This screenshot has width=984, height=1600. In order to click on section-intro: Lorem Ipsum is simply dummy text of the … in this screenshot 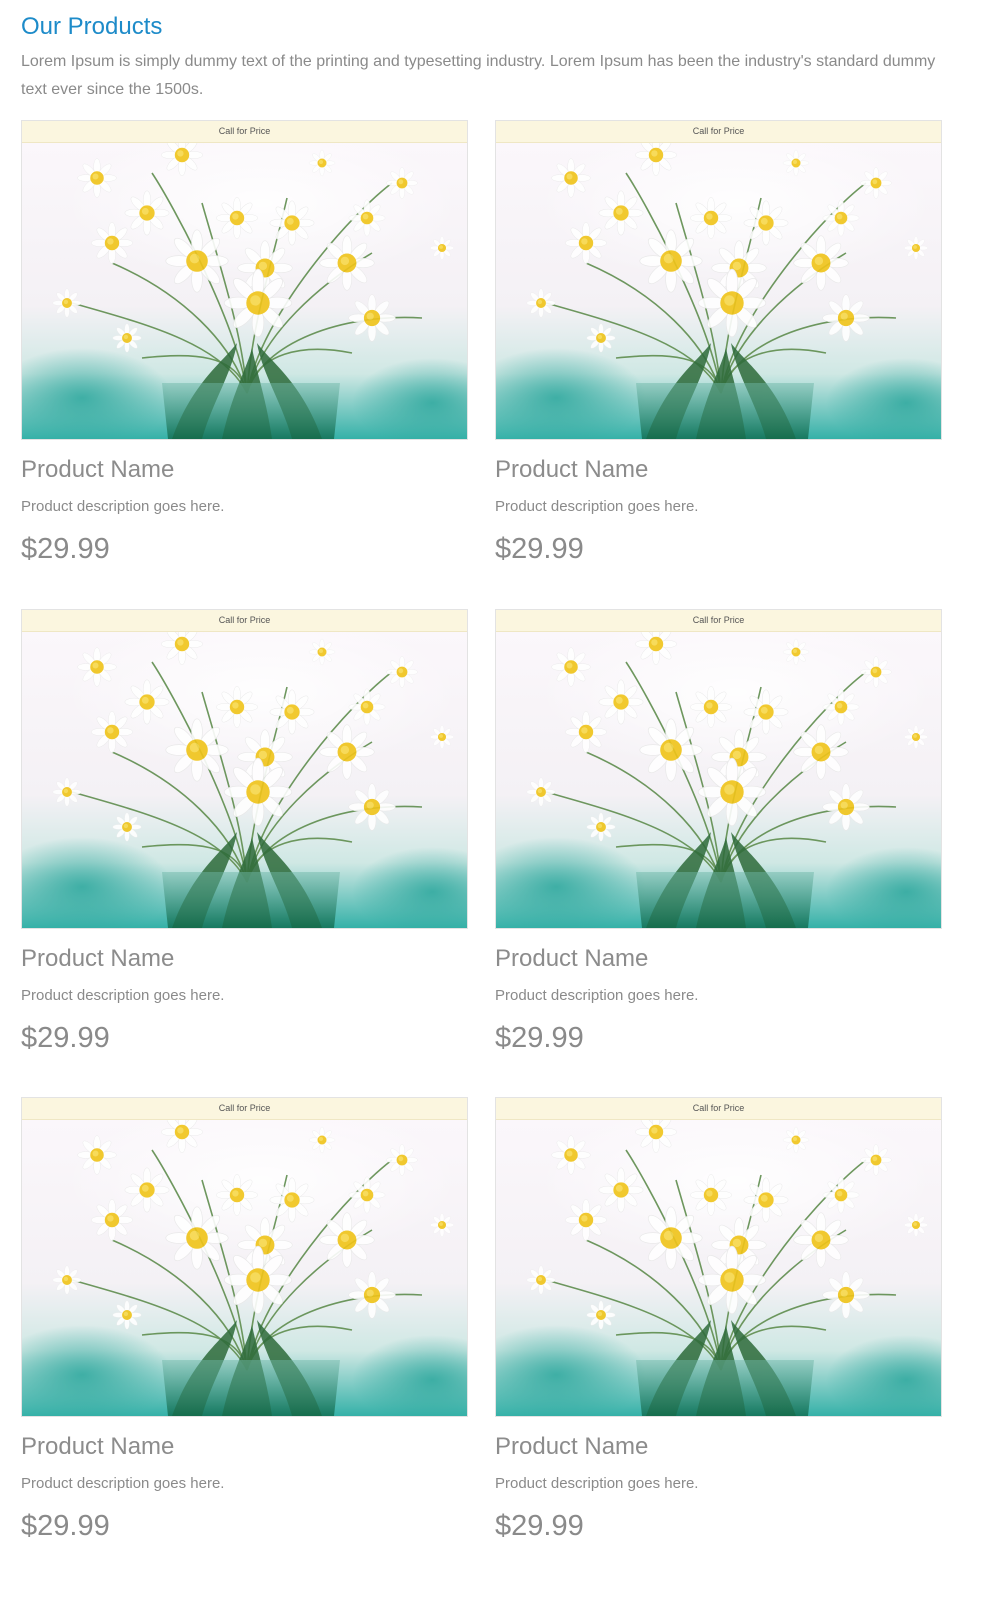, I will do `click(478, 75)`.